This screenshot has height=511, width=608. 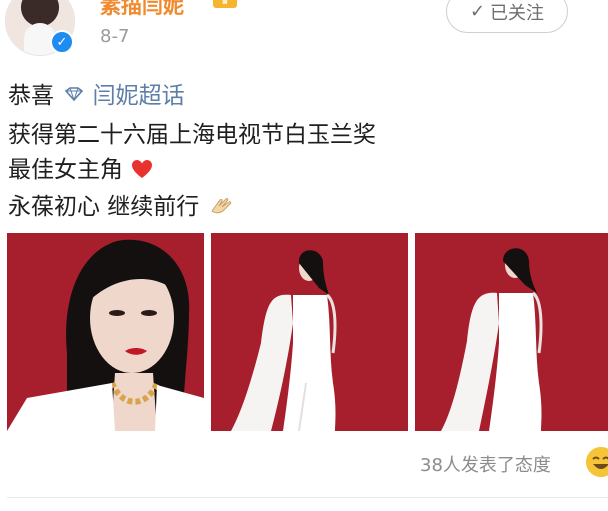 What do you see at coordinates (142, 169) in the screenshot?
I see `red-heart-icon` at bounding box center [142, 169].